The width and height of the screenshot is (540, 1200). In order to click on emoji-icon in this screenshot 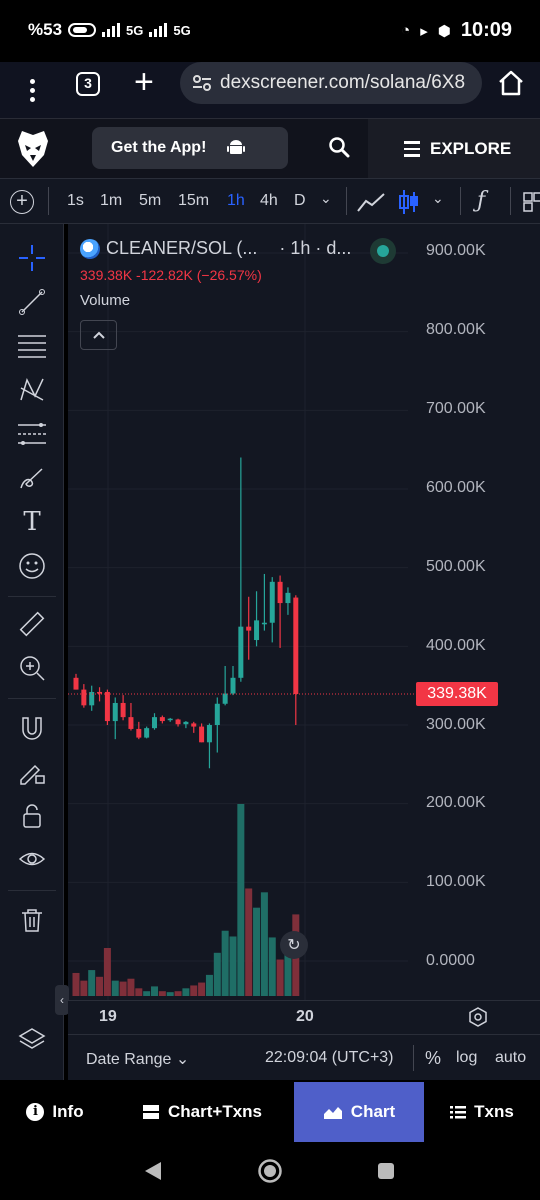, I will do `click(32, 566)`.